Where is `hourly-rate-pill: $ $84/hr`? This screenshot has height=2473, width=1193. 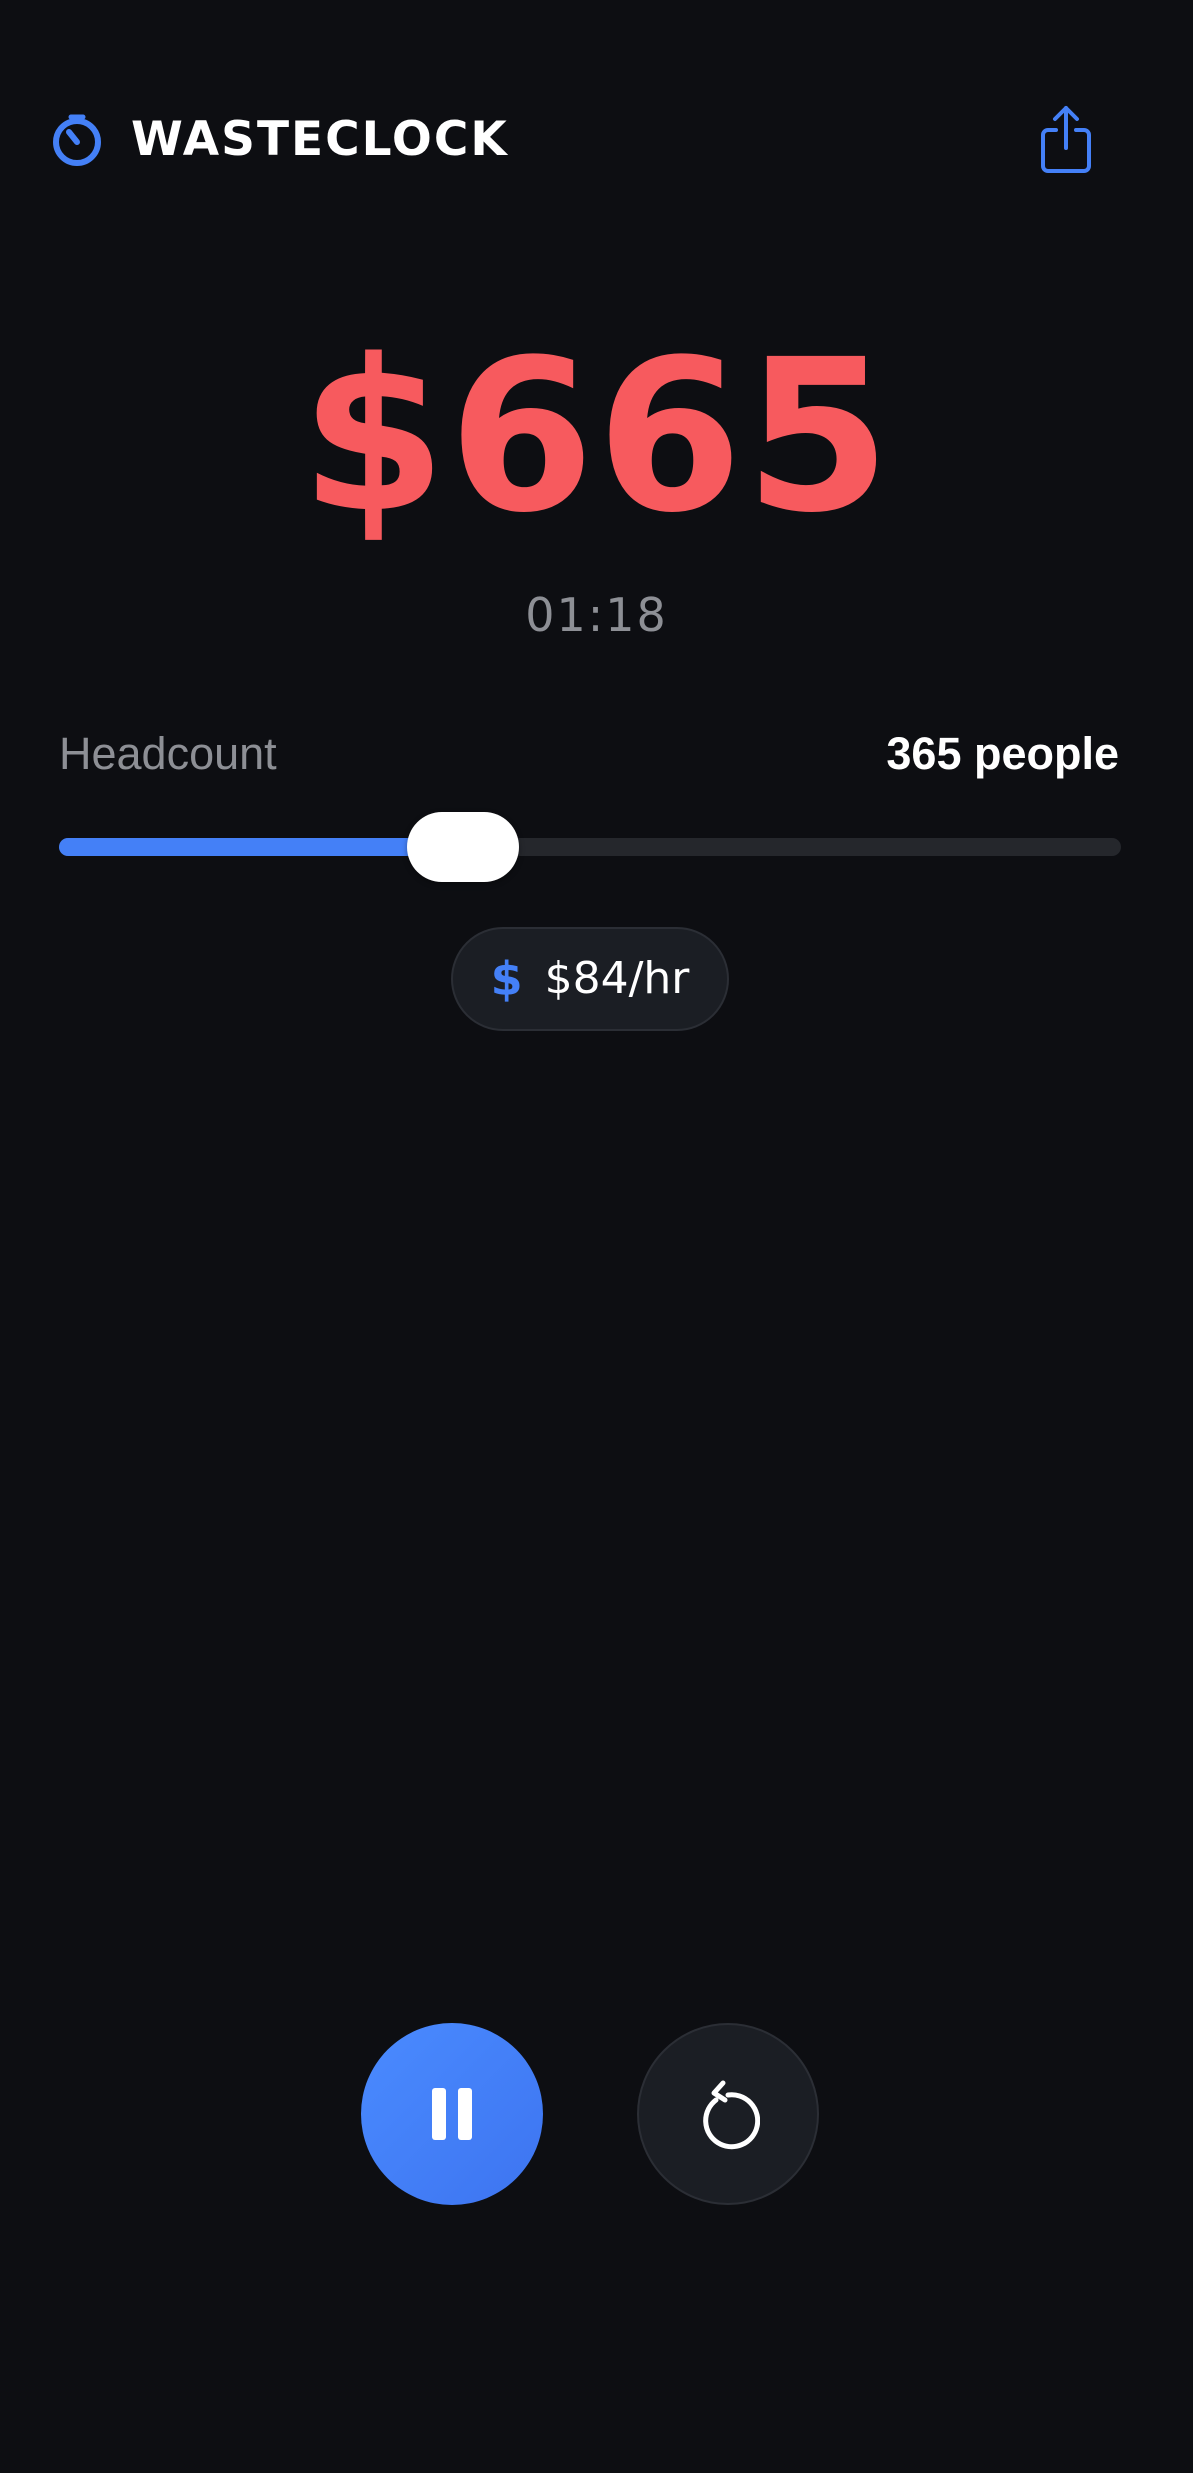 hourly-rate-pill: $ $84/hr is located at coordinates (590, 979).